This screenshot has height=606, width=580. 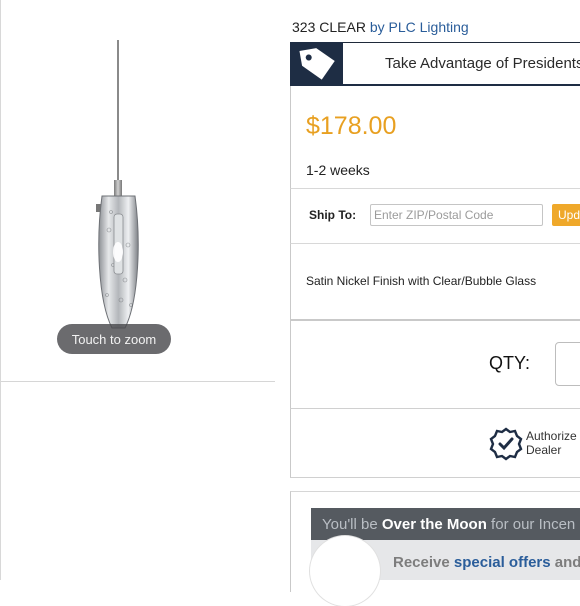 I want to click on moon-icon, so click(x=345, y=571).